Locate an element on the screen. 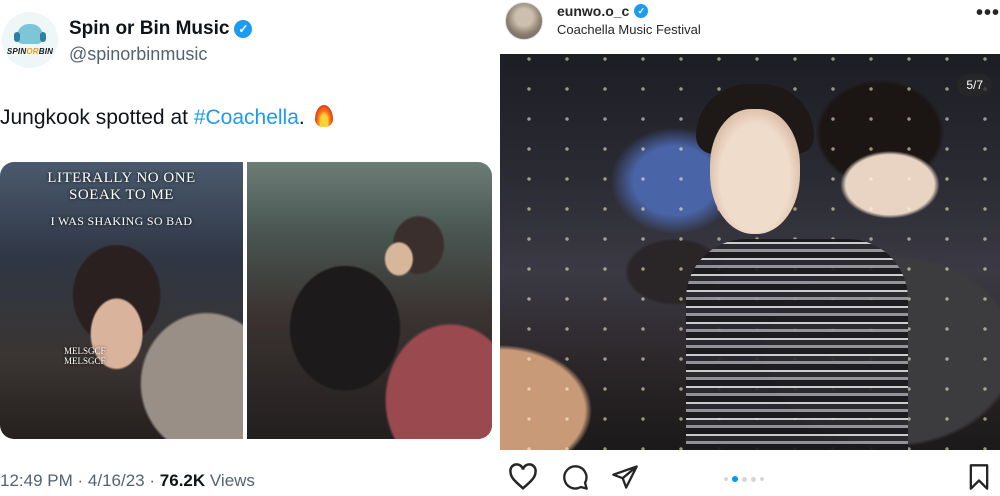 This screenshot has height=496, width=1000. carousel-dots is located at coordinates (744, 479).